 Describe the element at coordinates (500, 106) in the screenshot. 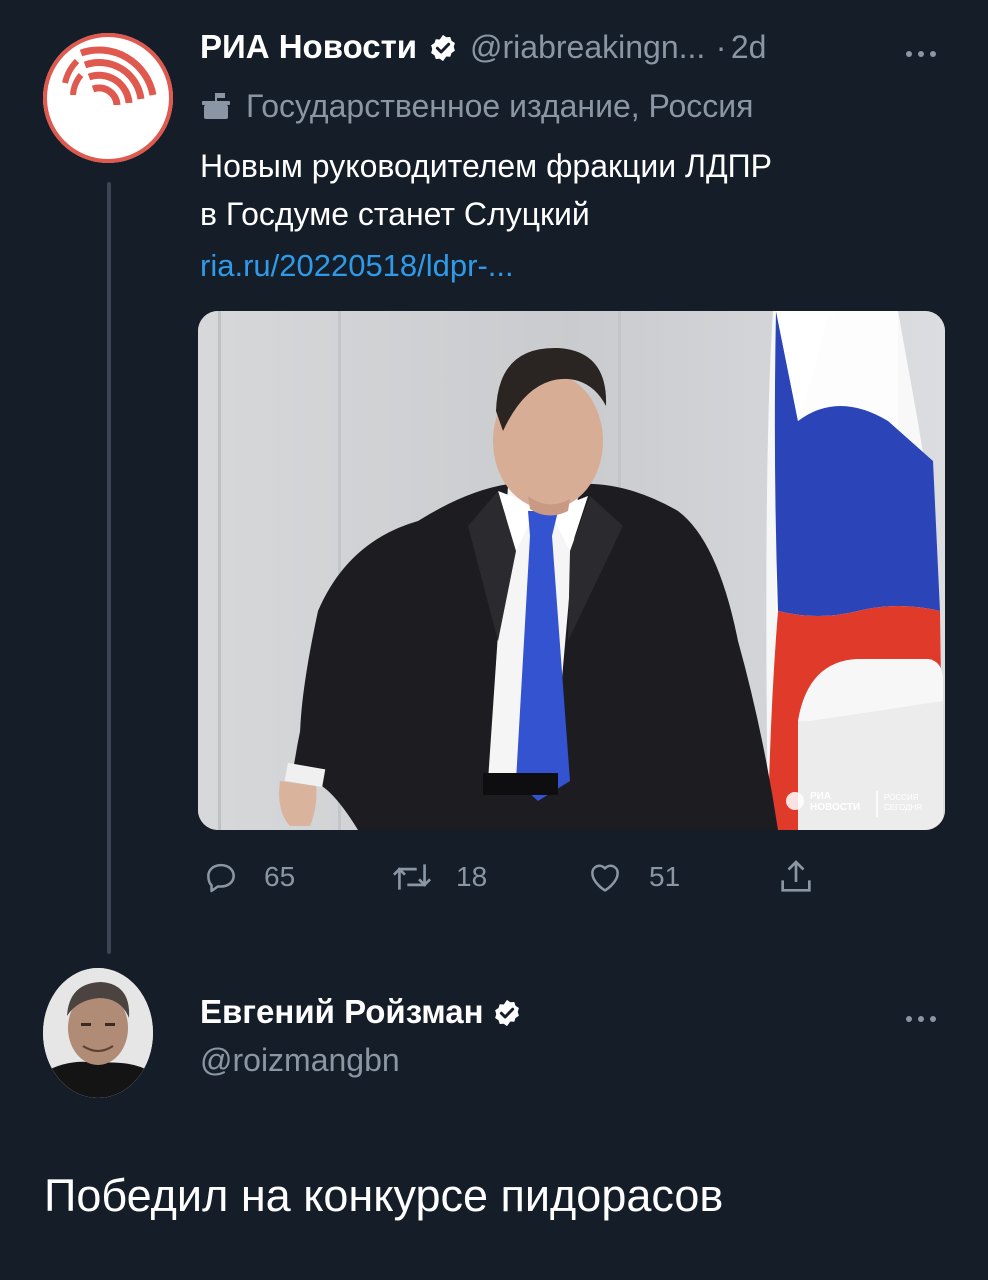

I see `state-media-text: Государственное издание, Россия` at that location.